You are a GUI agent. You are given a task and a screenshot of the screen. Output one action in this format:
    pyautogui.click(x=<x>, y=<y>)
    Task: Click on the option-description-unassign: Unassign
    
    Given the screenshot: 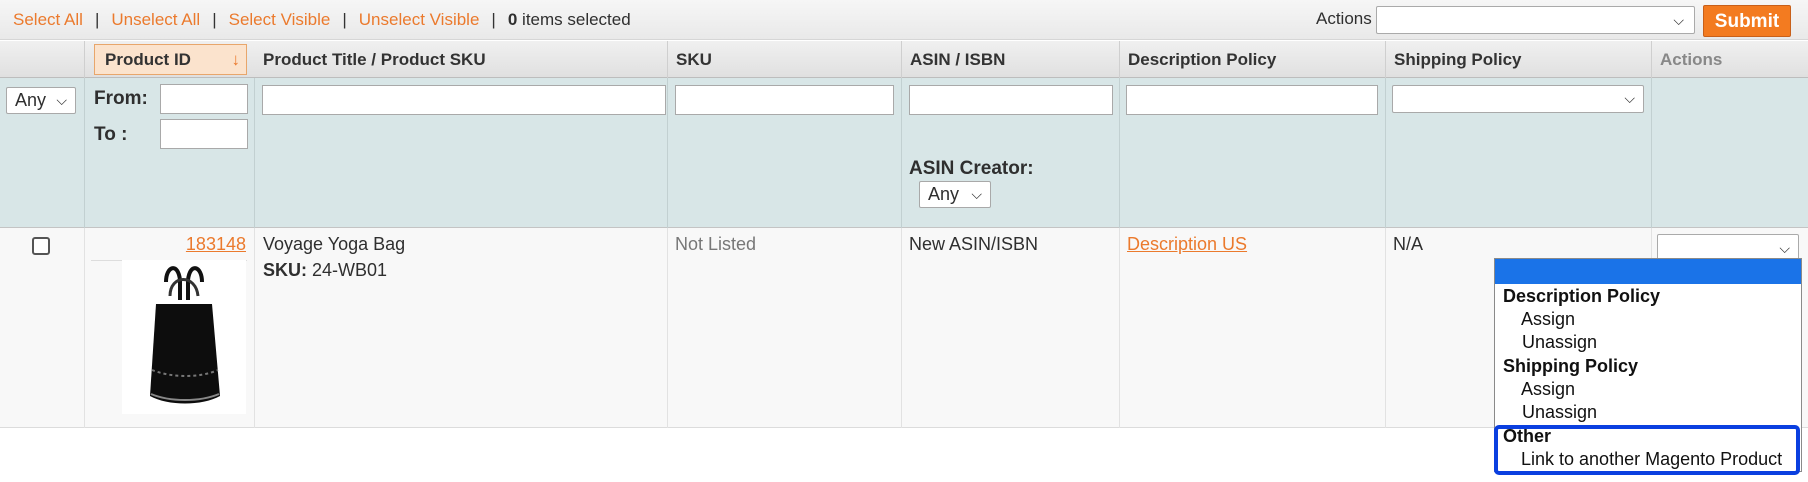 What is the action you would take?
    pyautogui.click(x=1648, y=342)
    